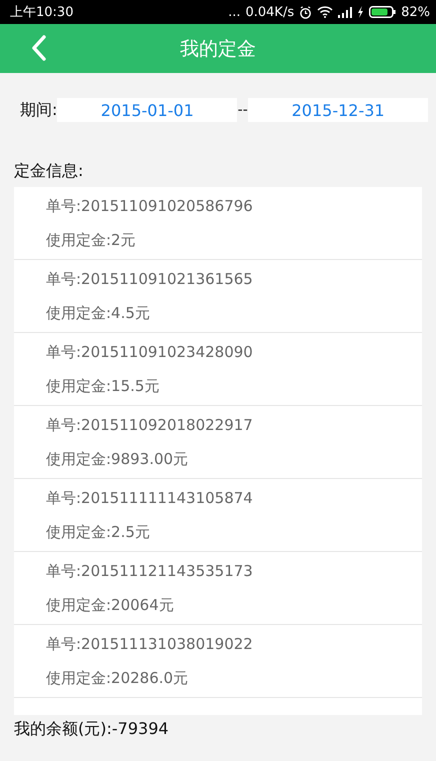 The width and height of the screenshot is (436, 761). Describe the element at coordinates (150, 279) in the screenshot. I see `order-number: 单号:201511091021361565` at that location.